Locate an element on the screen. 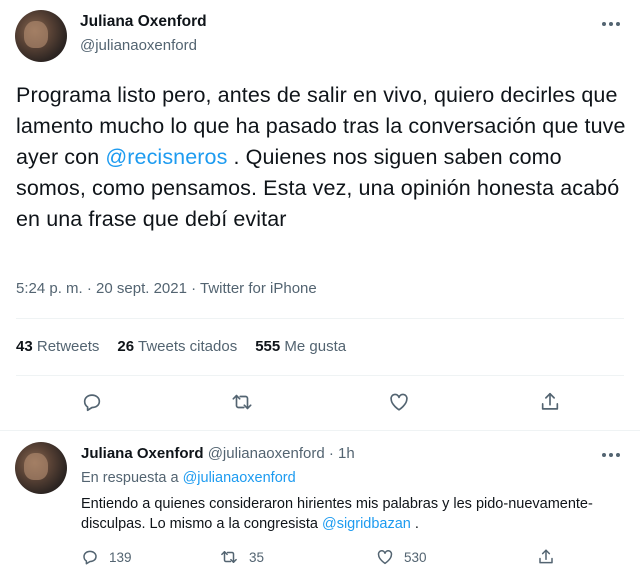 The height and width of the screenshot is (575, 640). retweets-stat: 43 Retweets is located at coordinates (57, 346).